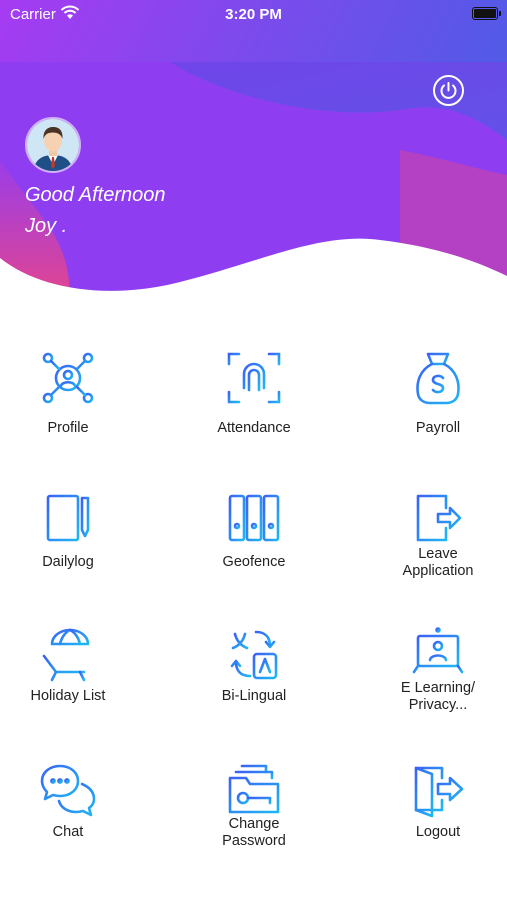 Image resolution: width=507 pixels, height=900 pixels. Describe the element at coordinates (95, 195) in the screenshot. I see `greeting-text: Good Afternoon` at that location.